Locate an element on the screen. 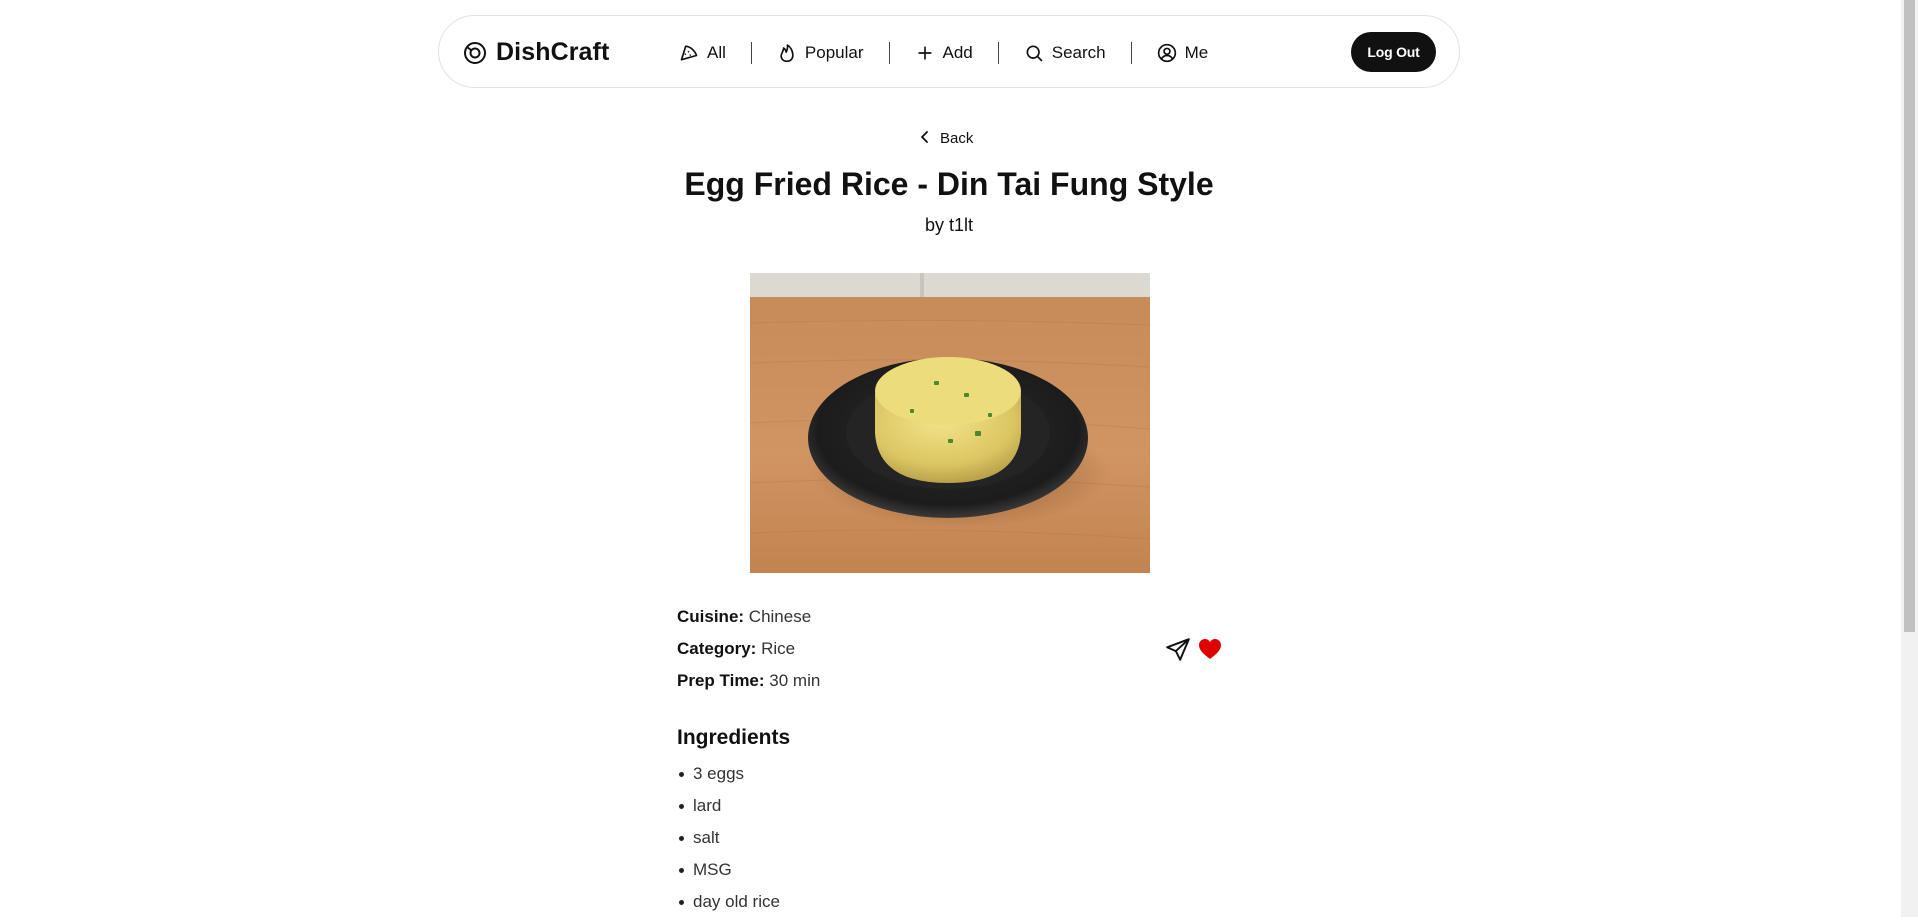 Image resolution: width=1918 pixels, height=920 pixels. ingredients-list: 3 eggs lard salt MSG day old rice is located at coordinates (728, 840).